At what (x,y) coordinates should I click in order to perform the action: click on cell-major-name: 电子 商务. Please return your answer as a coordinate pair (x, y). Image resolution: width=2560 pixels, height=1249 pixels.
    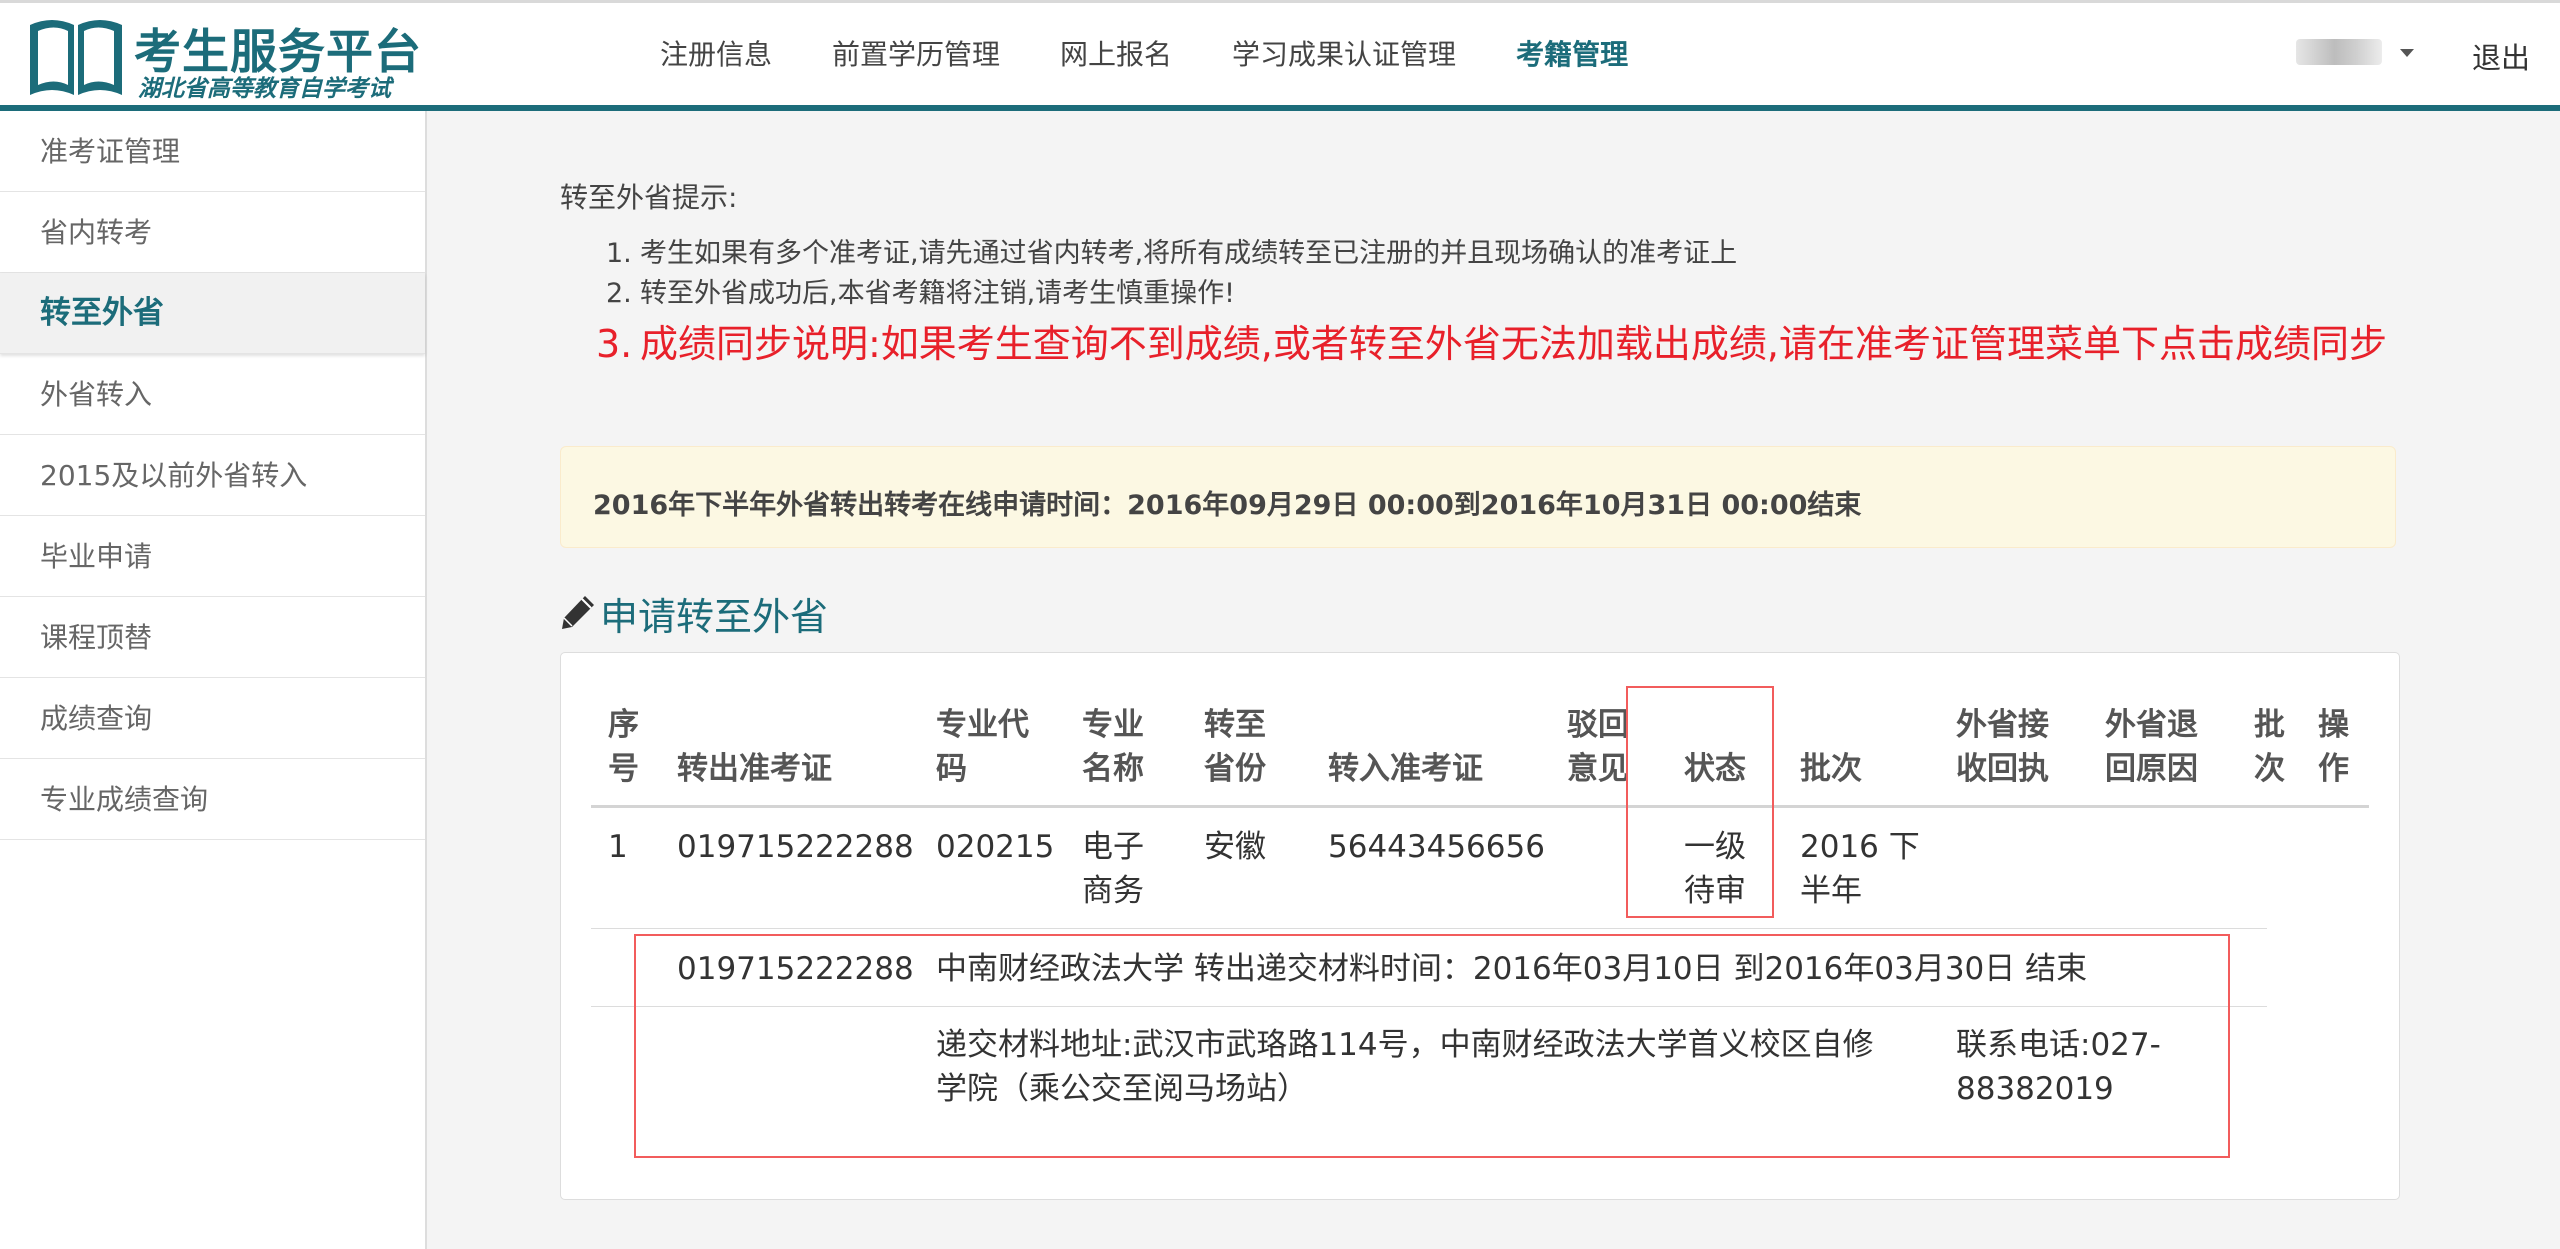
    Looking at the image, I should click on (1113, 869).